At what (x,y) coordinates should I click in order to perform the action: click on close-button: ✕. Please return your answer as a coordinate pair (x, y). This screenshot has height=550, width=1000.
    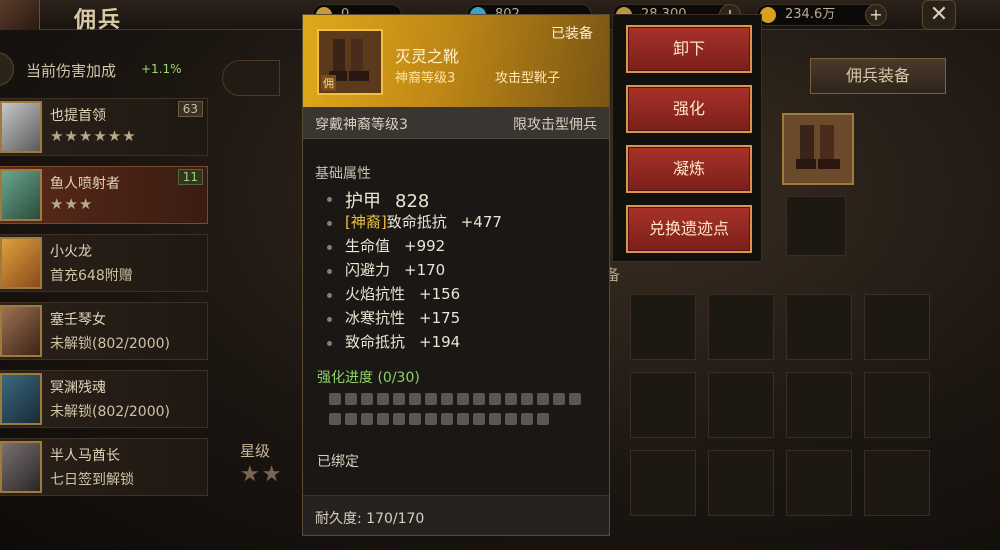
    Looking at the image, I should click on (939, 15).